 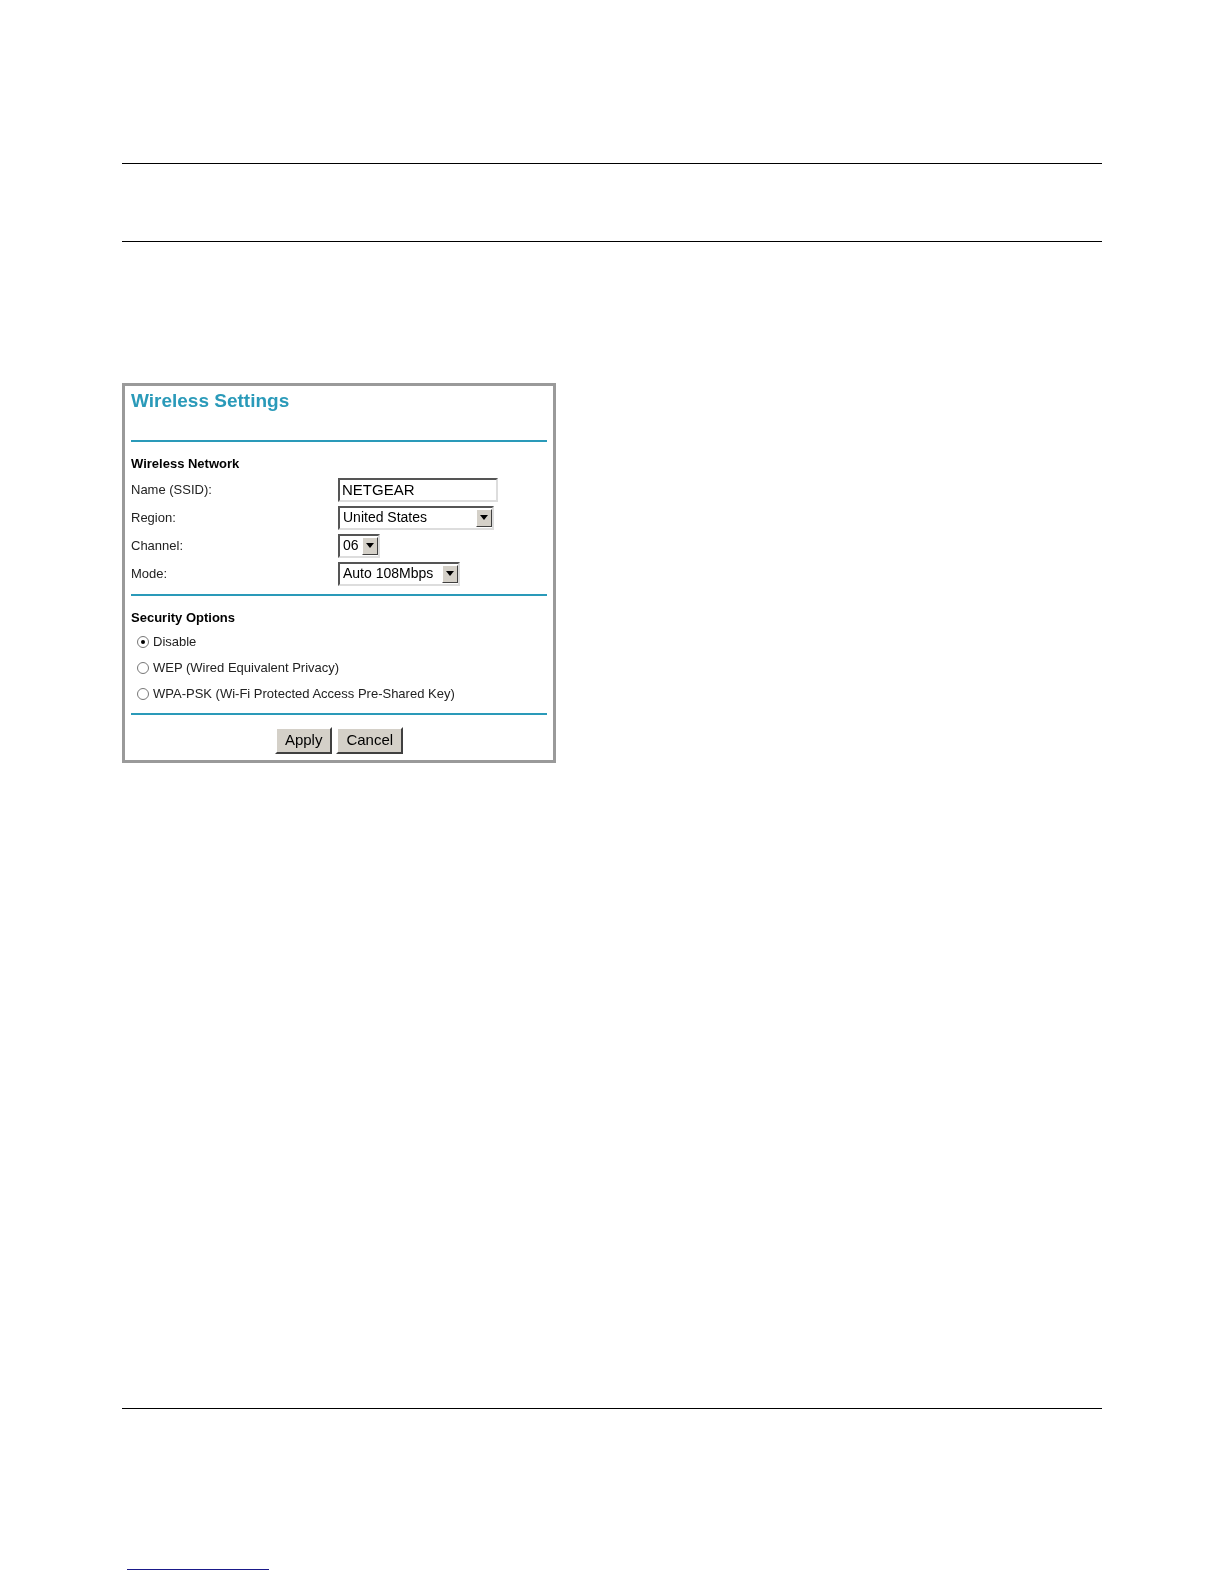 What do you see at coordinates (359, 545) in the screenshot?
I see `dropdown: 06` at bounding box center [359, 545].